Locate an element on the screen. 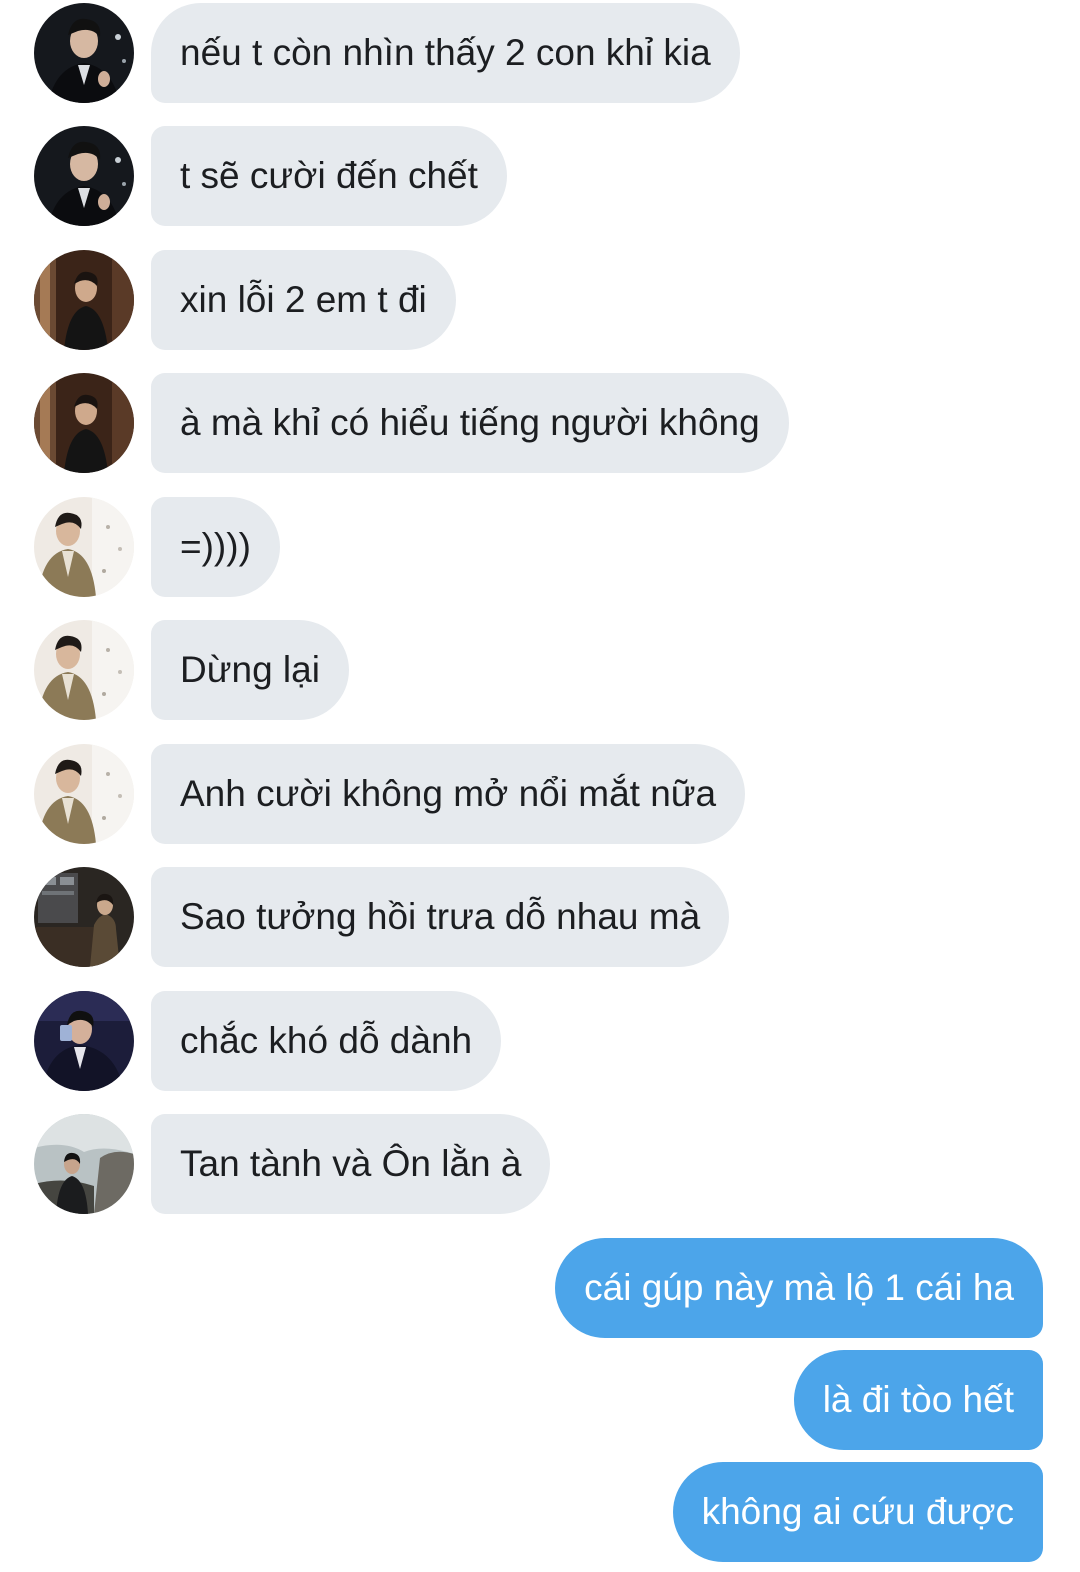 The width and height of the screenshot is (1080, 1572). message-bubble: cái gúp này mà lộ 1 cái ha is located at coordinates (799, 1288).